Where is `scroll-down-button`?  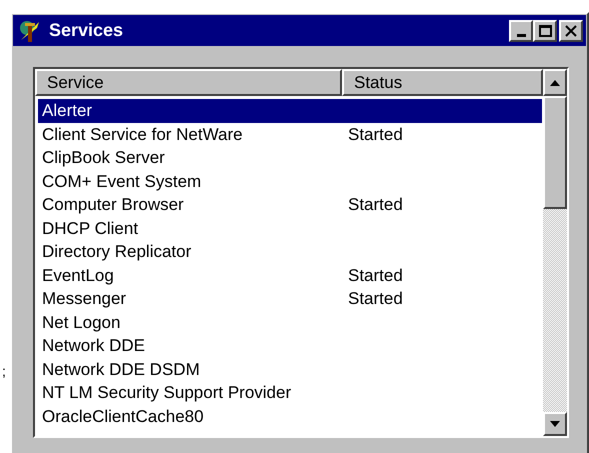
scroll-down-button is located at coordinates (555, 424).